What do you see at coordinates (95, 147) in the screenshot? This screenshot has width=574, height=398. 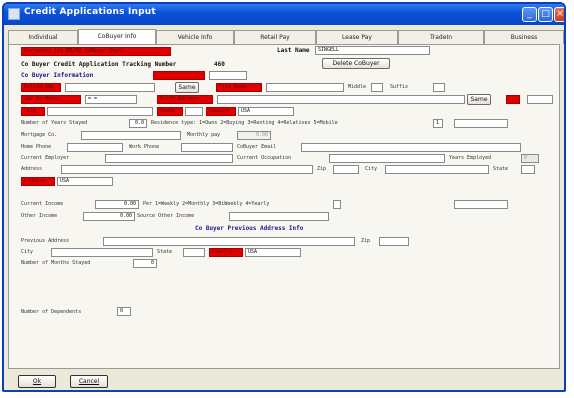 I see `home-phone-field` at bounding box center [95, 147].